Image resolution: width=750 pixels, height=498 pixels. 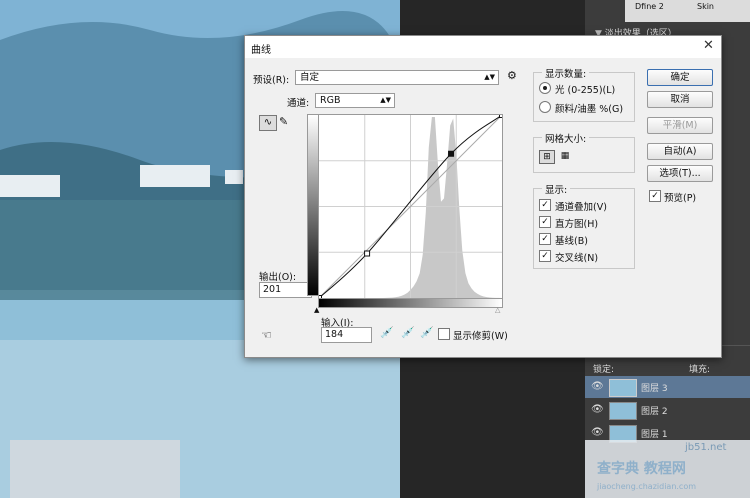 I want to click on curve-point-tool-icon: ∿, so click(x=268, y=123).